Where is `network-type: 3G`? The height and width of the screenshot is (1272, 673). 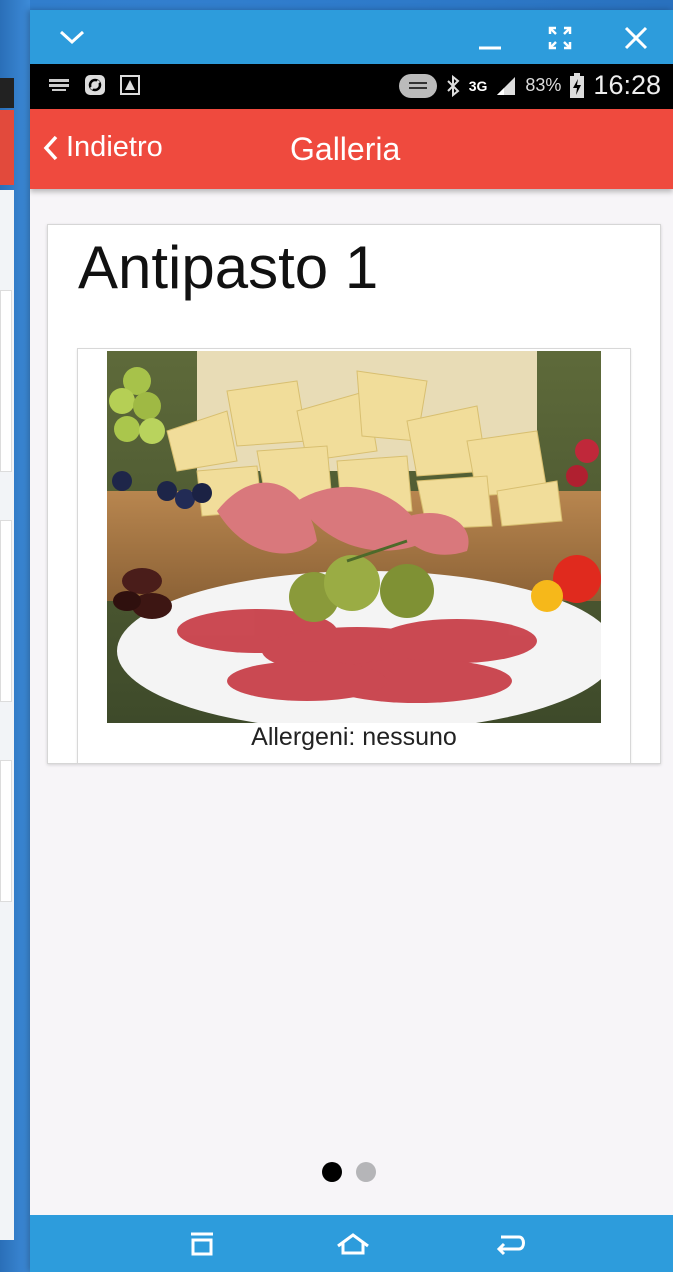
network-type: 3G is located at coordinates (478, 85).